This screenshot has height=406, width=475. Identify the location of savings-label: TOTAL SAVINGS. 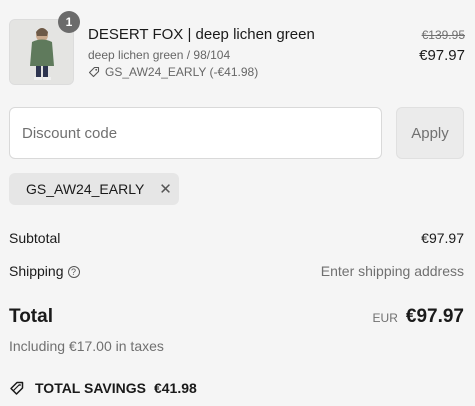
(90, 388).